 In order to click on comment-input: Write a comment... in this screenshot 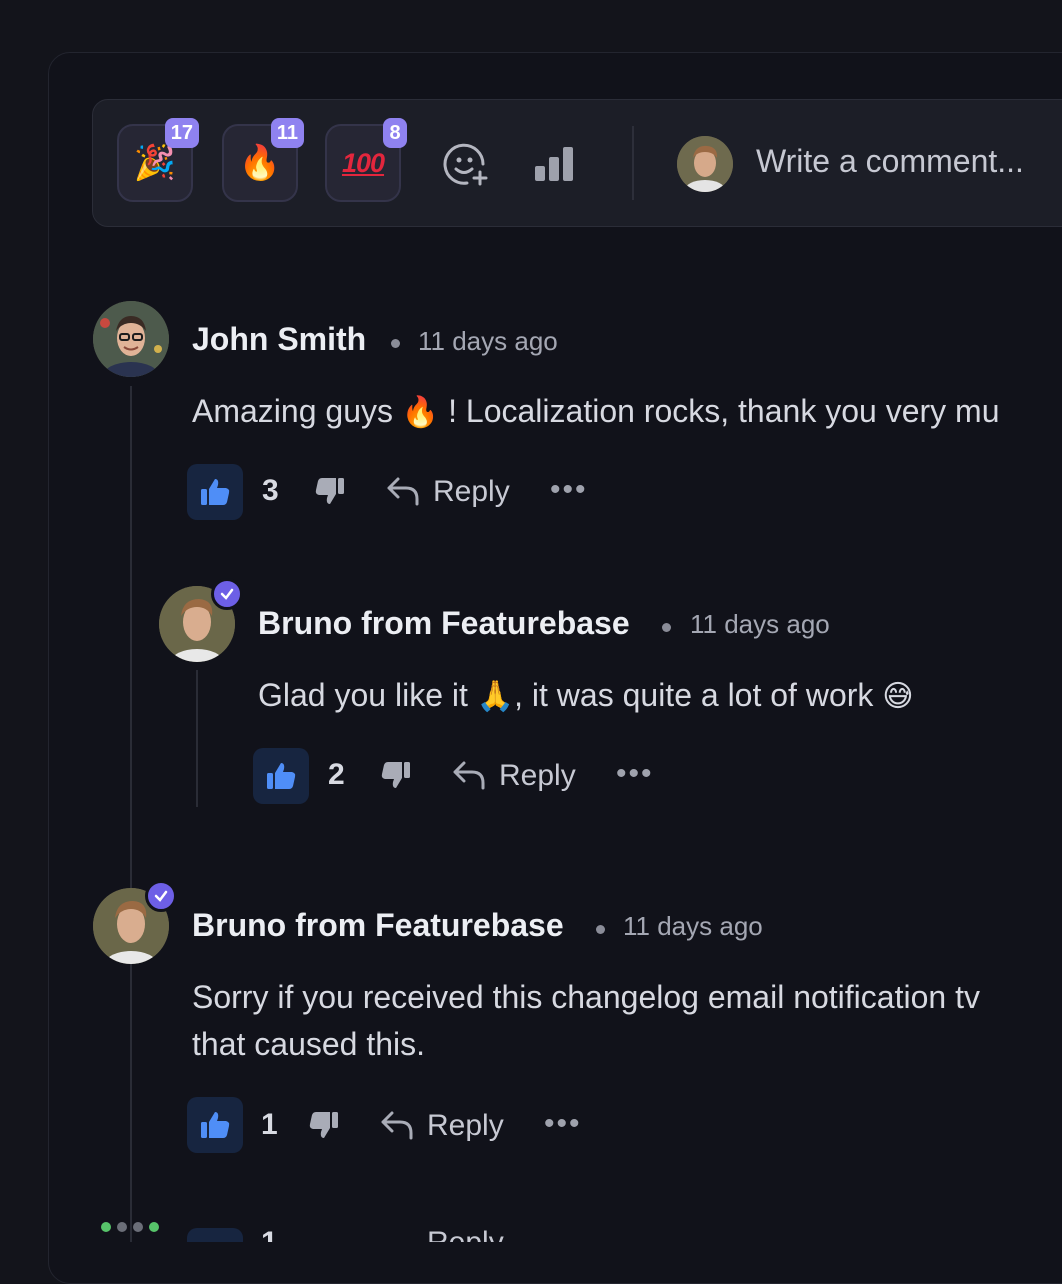, I will do `click(890, 161)`.